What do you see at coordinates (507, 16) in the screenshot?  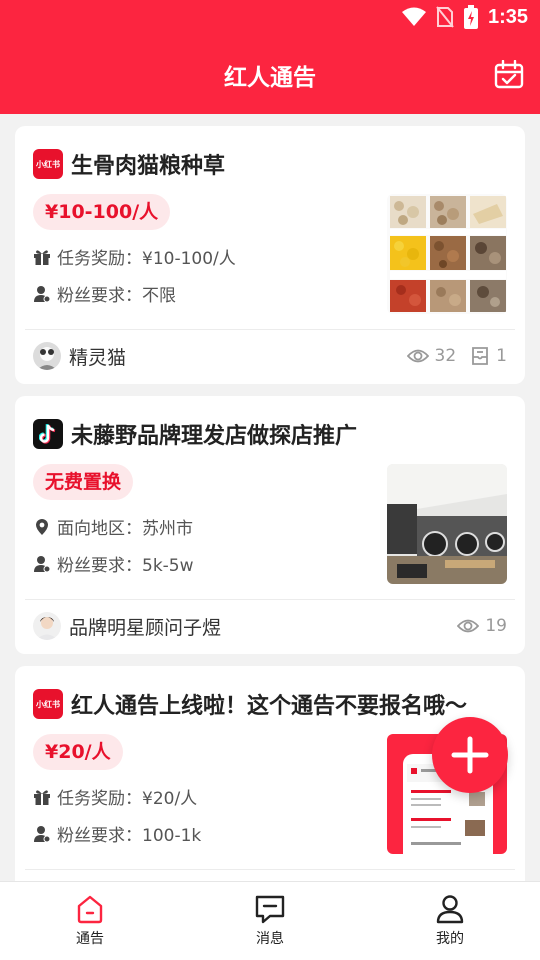 I see `status-time: 1:35` at bounding box center [507, 16].